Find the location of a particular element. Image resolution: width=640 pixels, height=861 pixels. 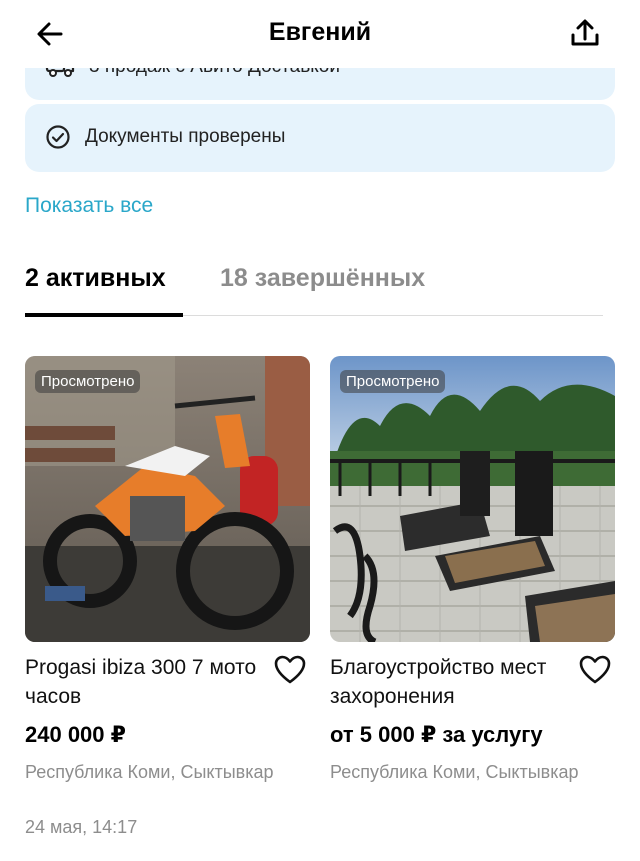

share-button is located at coordinates (585, 33).